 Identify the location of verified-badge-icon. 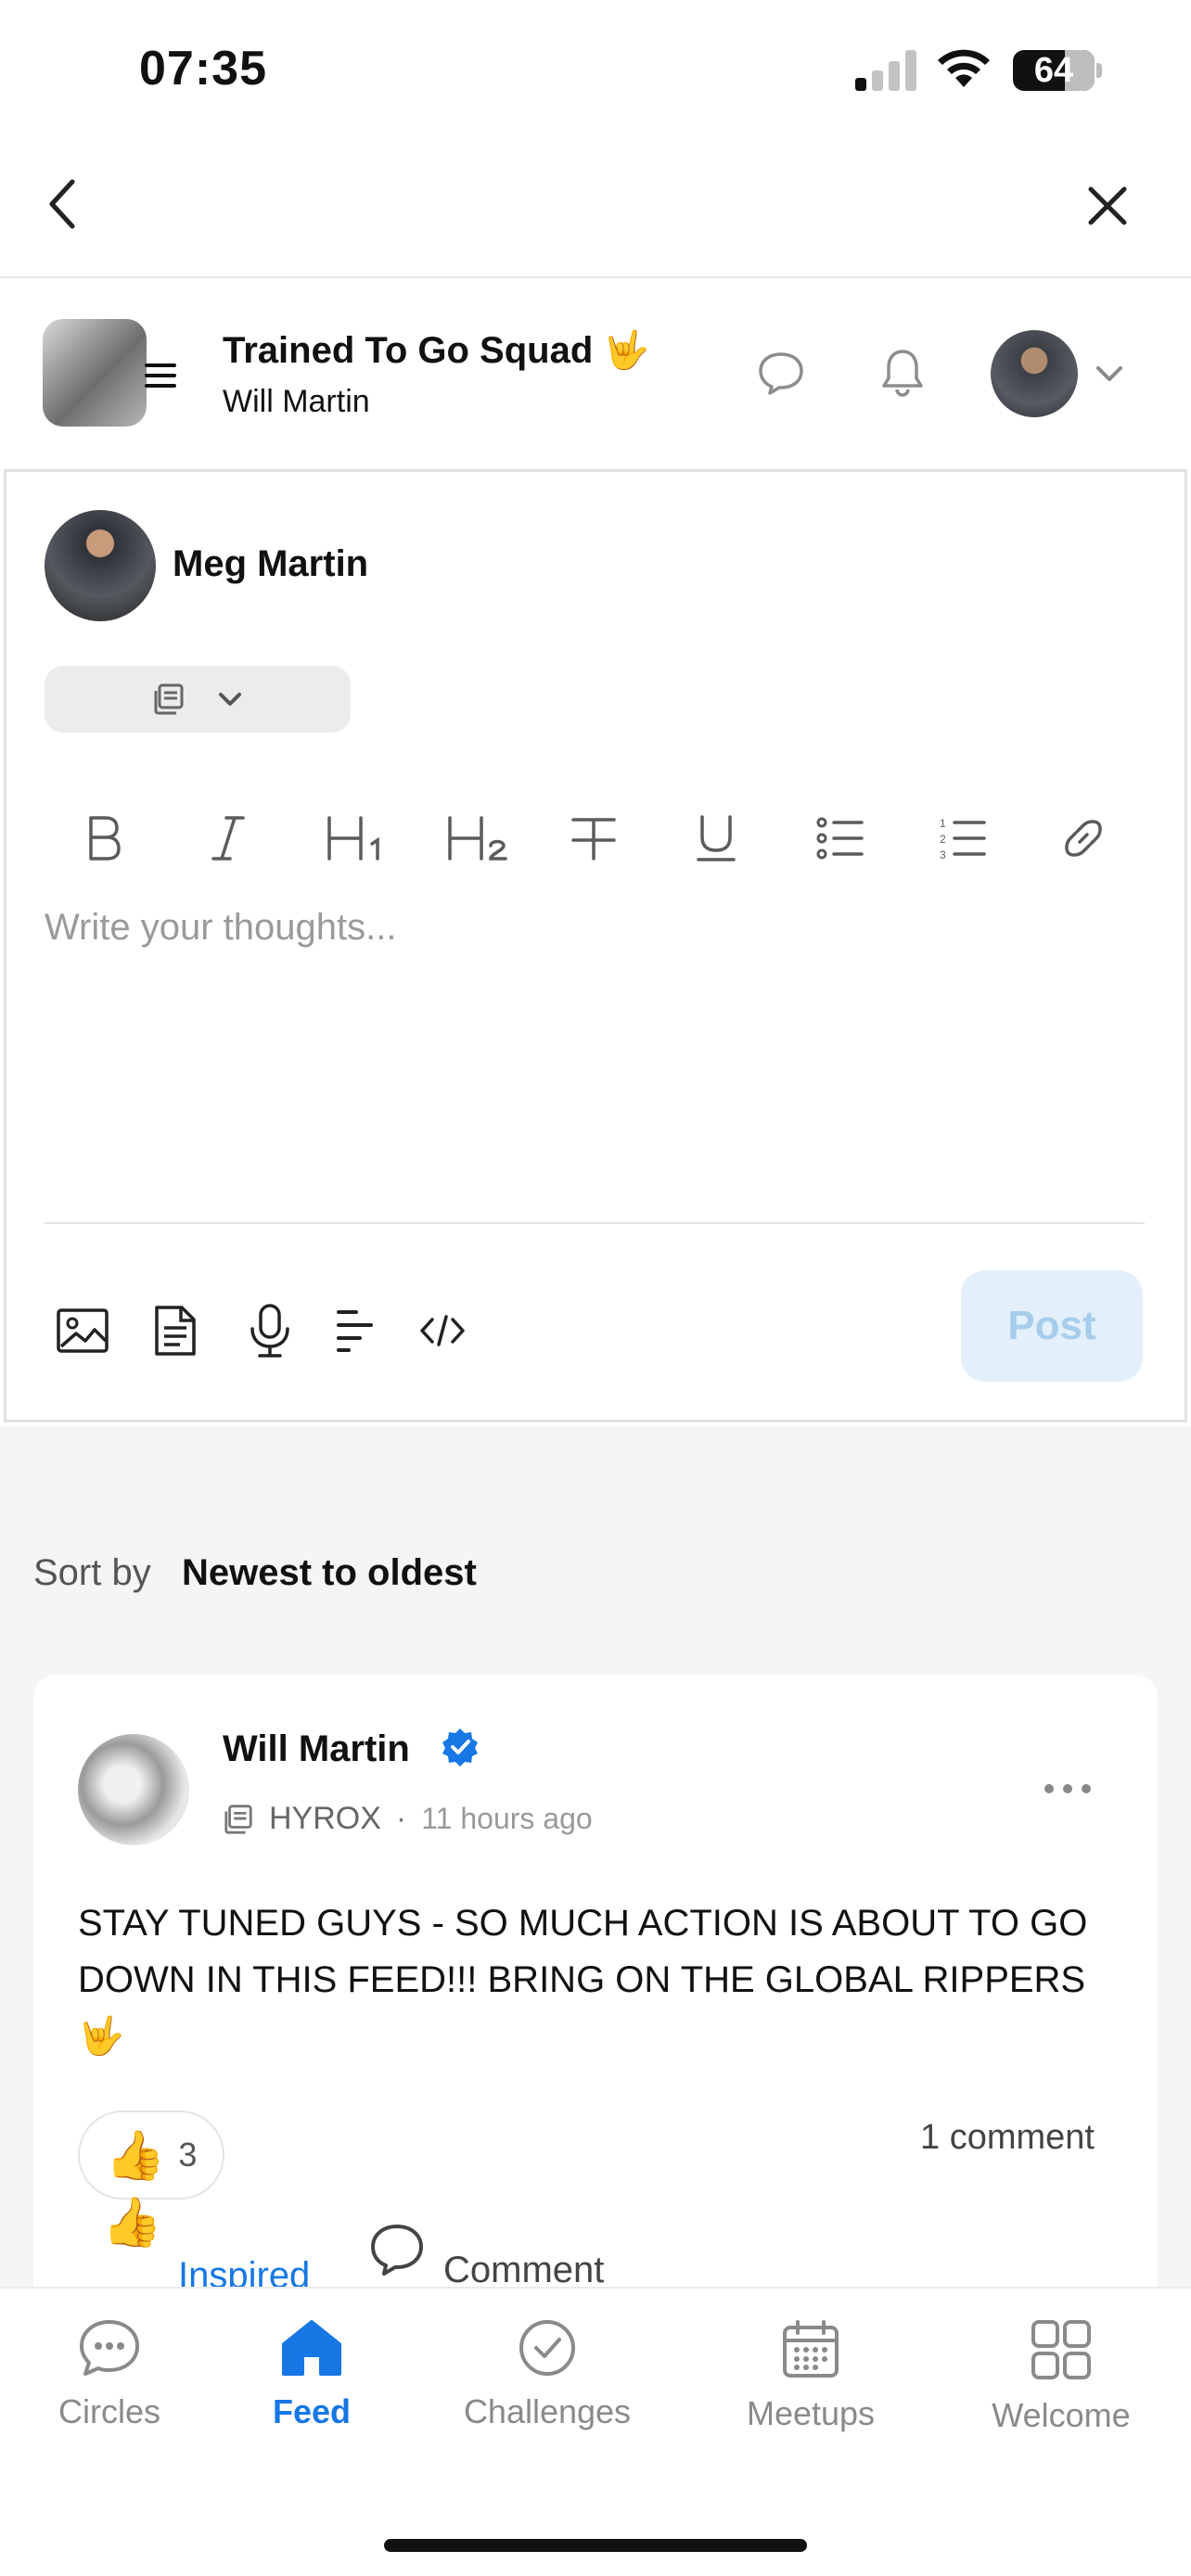
(460, 1747).